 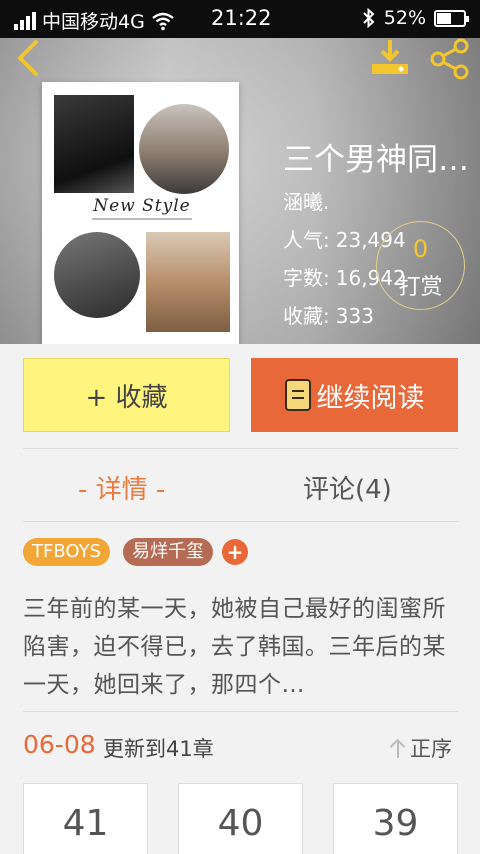 What do you see at coordinates (390, 58) in the screenshot?
I see `download-button` at bounding box center [390, 58].